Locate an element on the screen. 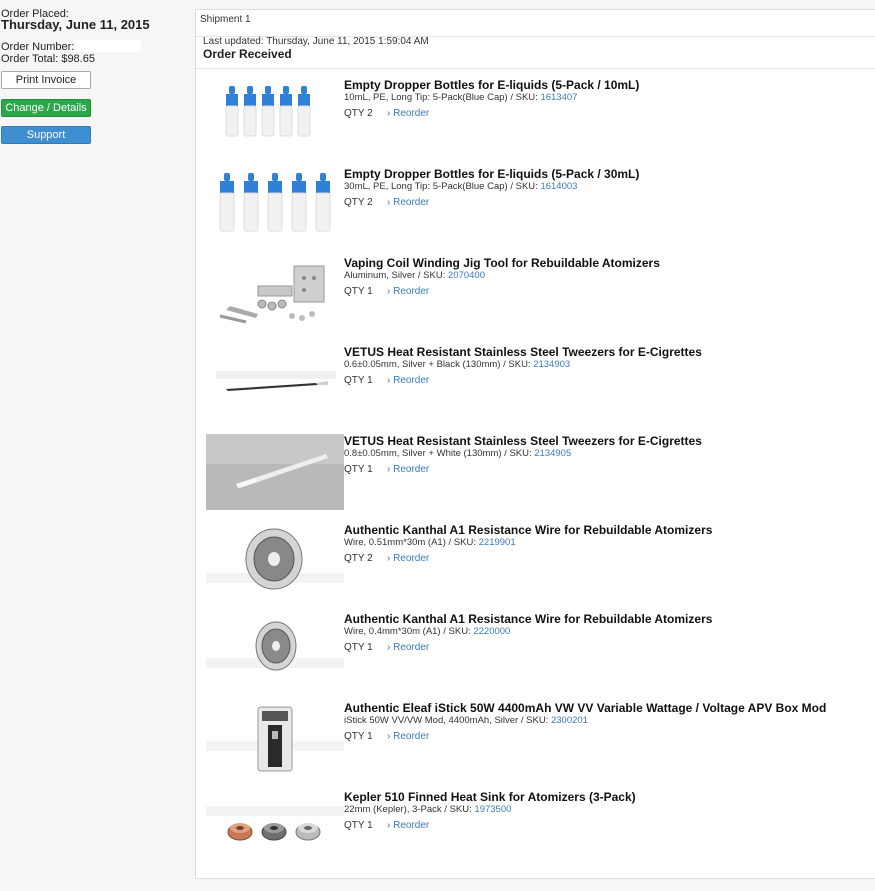  item-sku-link: 2300201 is located at coordinates (569, 720).